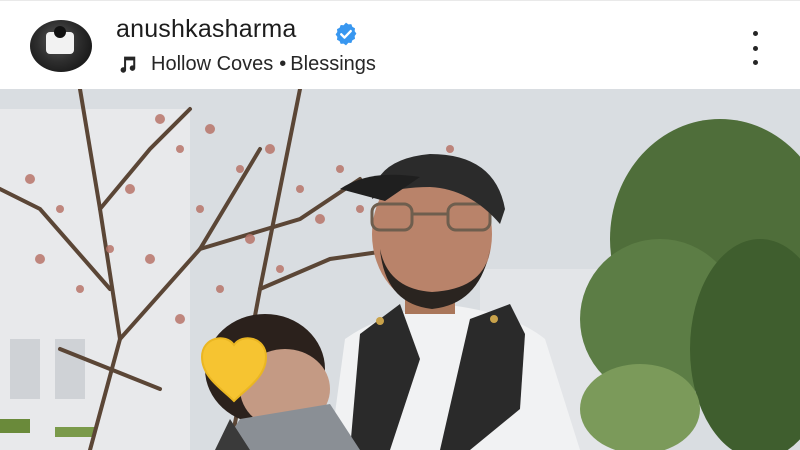 Image resolution: width=800 pixels, height=450 pixels. I want to click on verified-badge-icon, so click(346, 34).